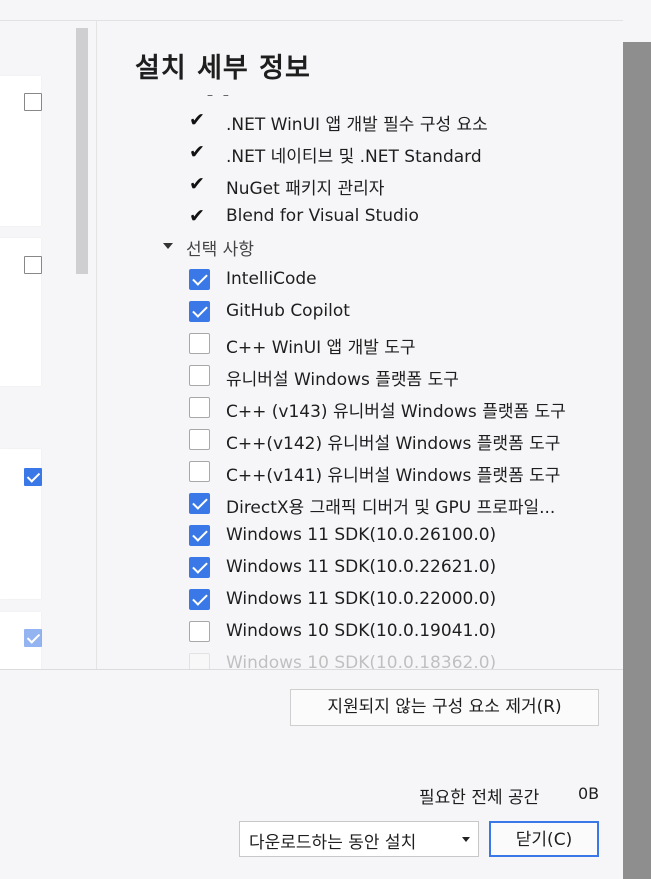 The image size is (651, 879). I want to click on workload-scrollbar-thumb, so click(82, 151).